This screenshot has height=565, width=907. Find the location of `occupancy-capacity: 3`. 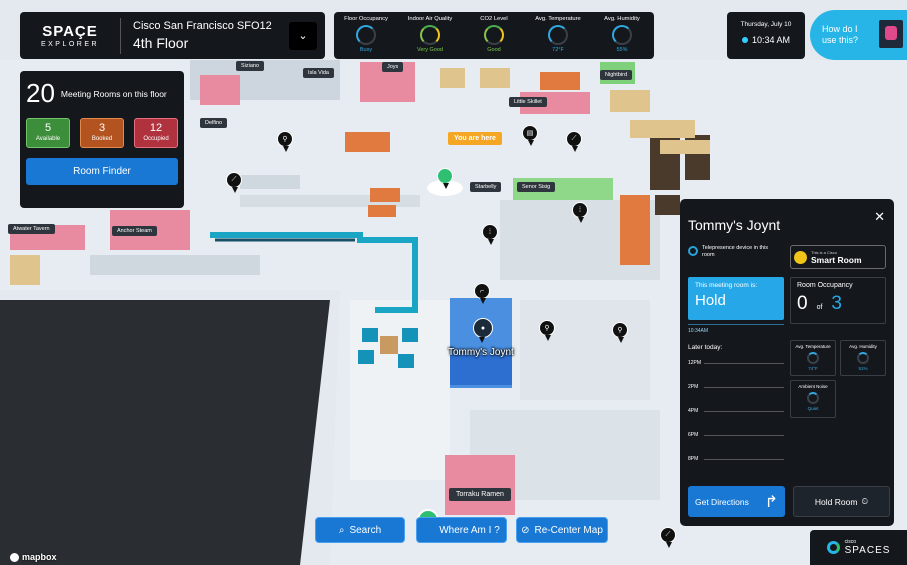

occupancy-capacity: 3 is located at coordinates (836, 303).